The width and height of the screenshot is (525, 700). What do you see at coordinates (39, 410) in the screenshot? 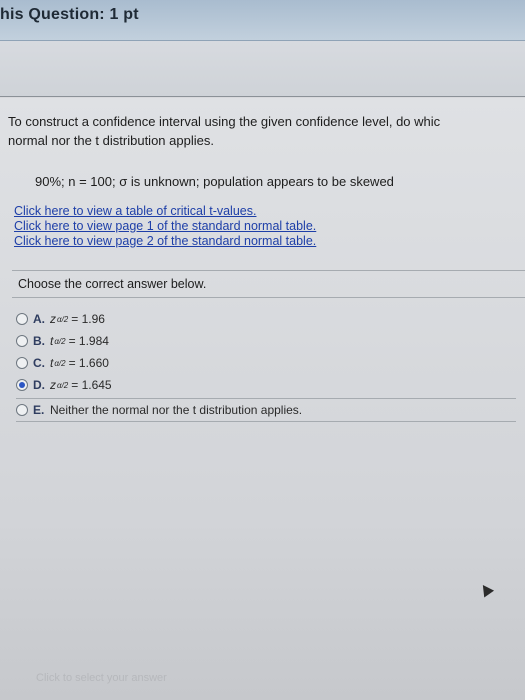
I see `option-letter: E.` at bounding box center [39, 410].